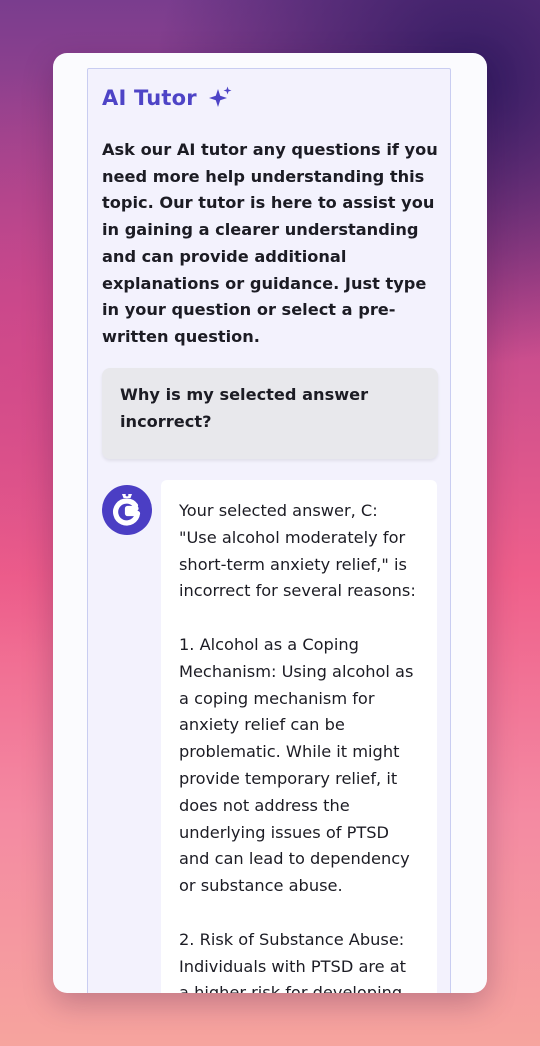  I want to click on g-logo-icon, so click(127, 509).